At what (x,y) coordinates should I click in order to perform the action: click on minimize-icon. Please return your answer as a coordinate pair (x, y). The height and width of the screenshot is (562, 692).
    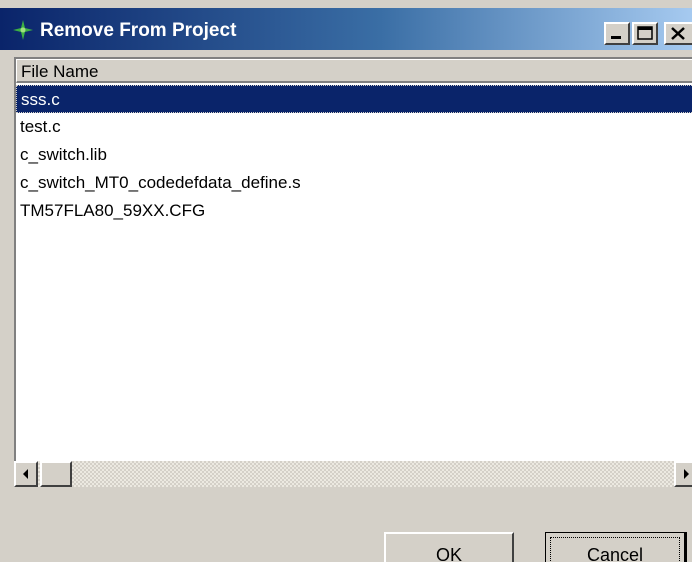
    Looking at the image, I should click on (616, 37).